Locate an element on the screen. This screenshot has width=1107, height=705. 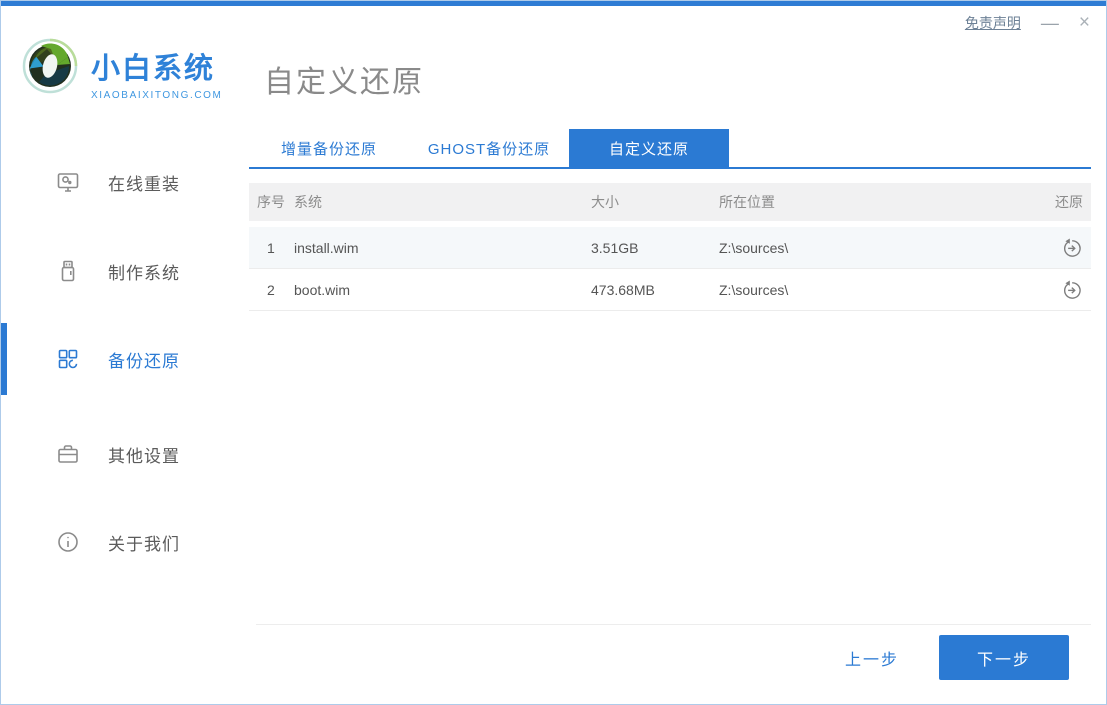
disclaimer-link: 免责声明 is located at coordinates (993, 23).